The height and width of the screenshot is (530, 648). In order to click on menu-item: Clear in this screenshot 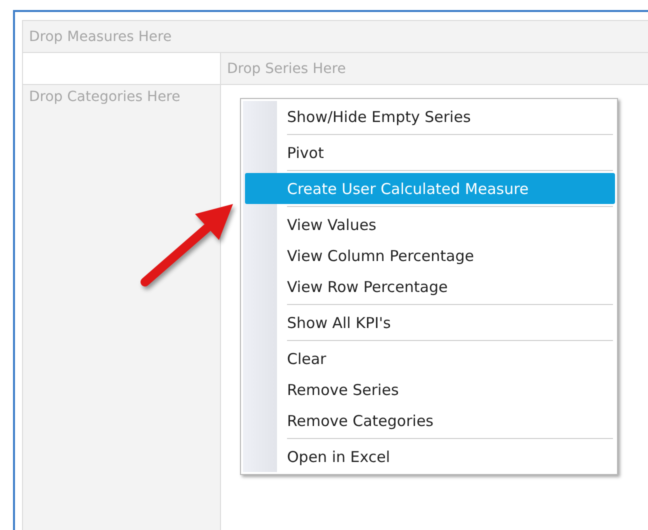, I will do `click(446, 358)`.